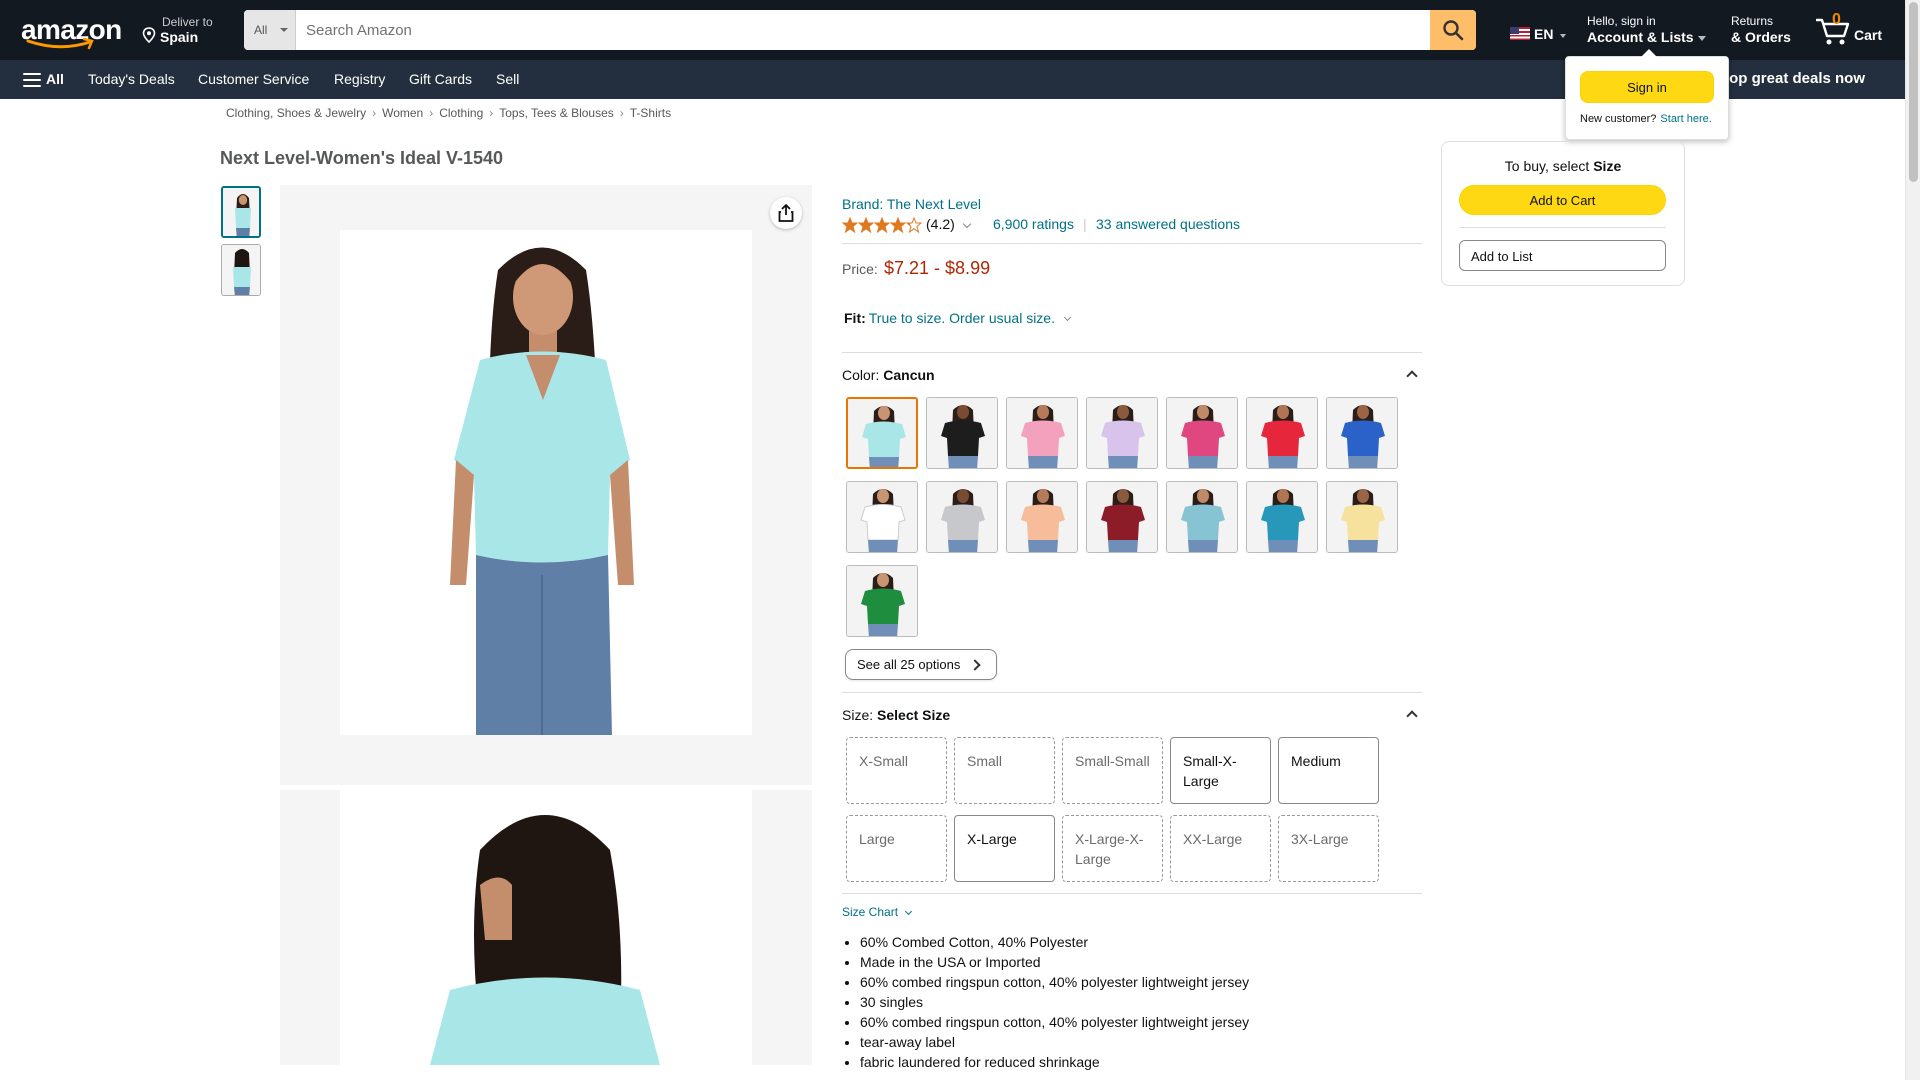  I want to click on search-category-dropdown: All, so click(270, 30).